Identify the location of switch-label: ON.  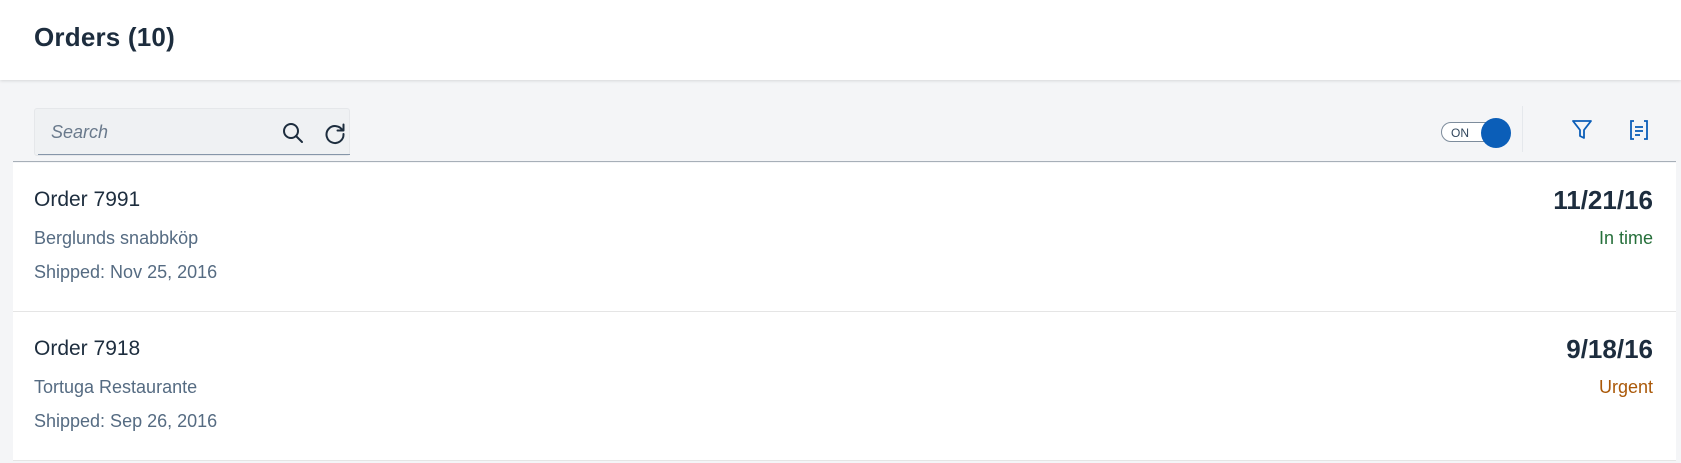
(1460, 133).